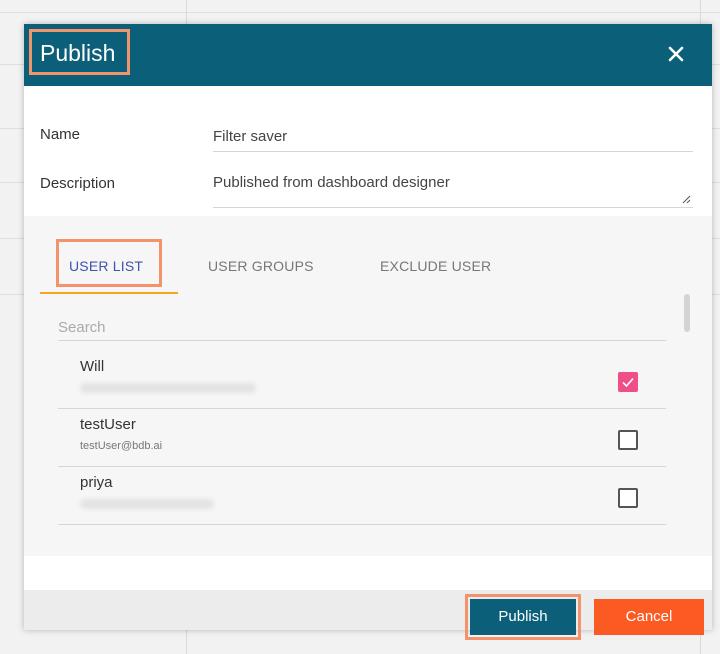  Describe the element at coordinates (435, 266) in the screenshot. I see `tab-exclude-user: EXCLUDE USER` at that location.